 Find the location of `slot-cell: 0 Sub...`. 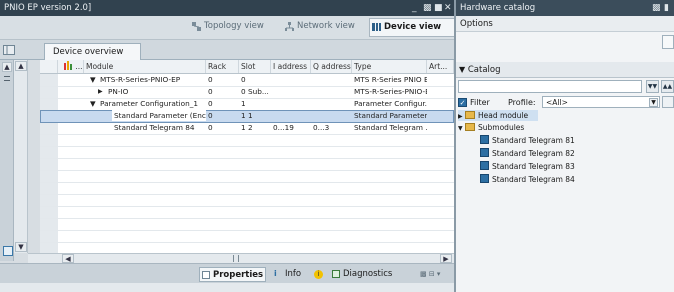

slot-cell: 0 Sub... is located at coordinates (255, 91).